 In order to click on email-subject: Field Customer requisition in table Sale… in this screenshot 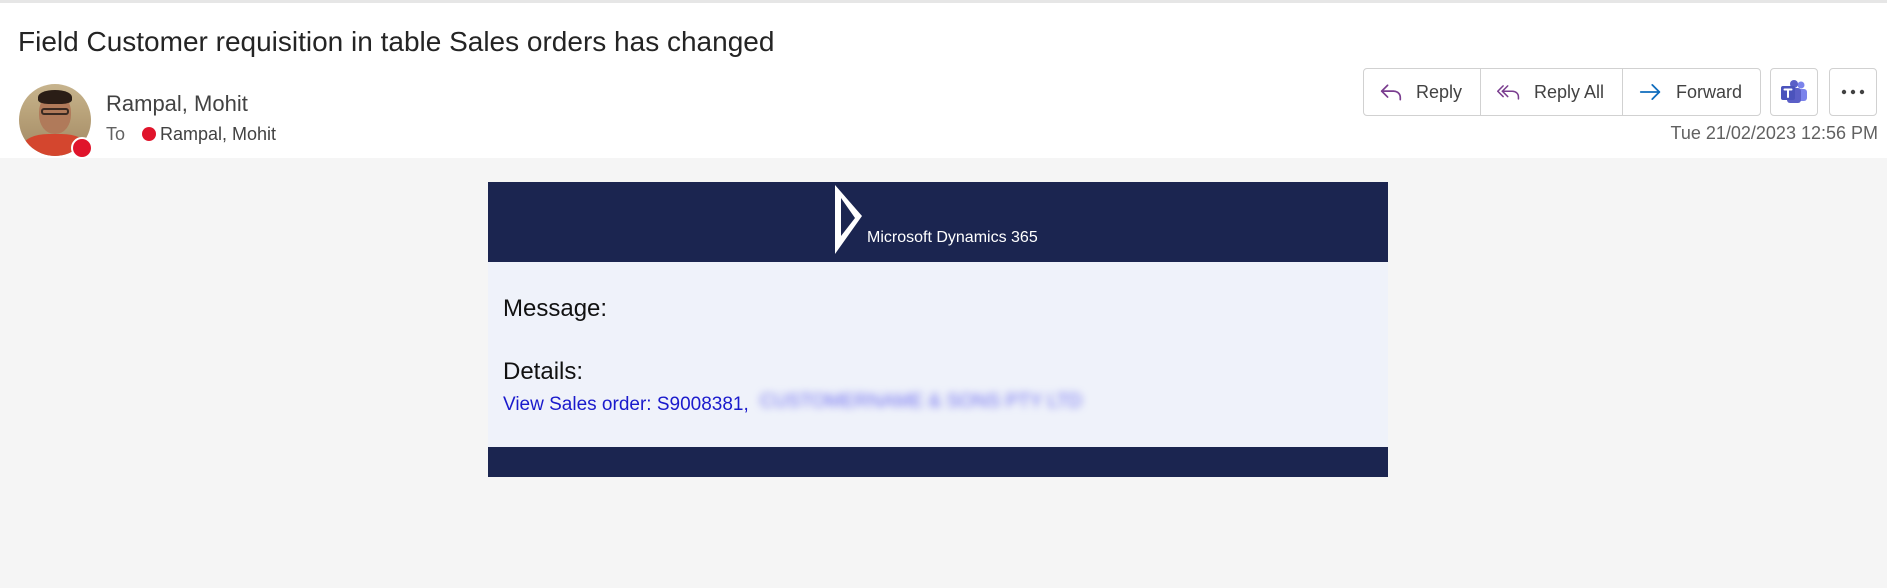, I will do `click(396, 41)`.